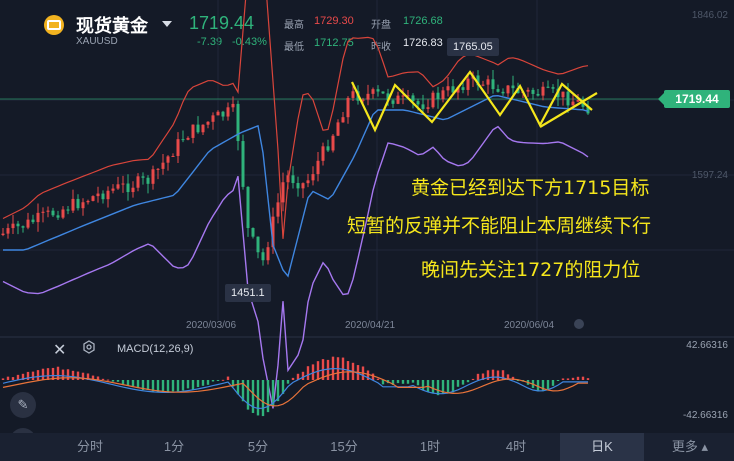 The height and width of the screenshot is (461, 734). I want to click on annotation-line-2: 短暂的反弹并不能阻止本周继续下行, so click(499, 226).